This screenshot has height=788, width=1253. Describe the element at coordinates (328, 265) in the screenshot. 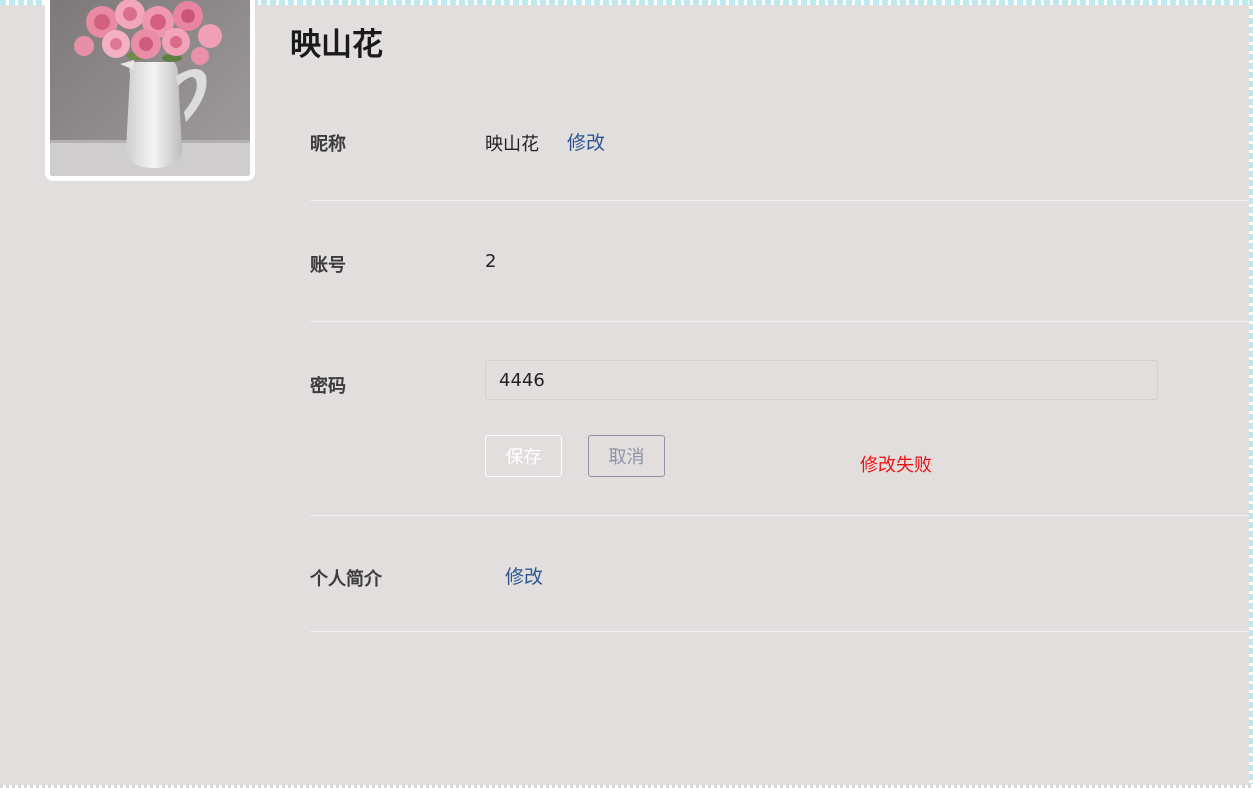

I see `account-label: 账号` at that location.